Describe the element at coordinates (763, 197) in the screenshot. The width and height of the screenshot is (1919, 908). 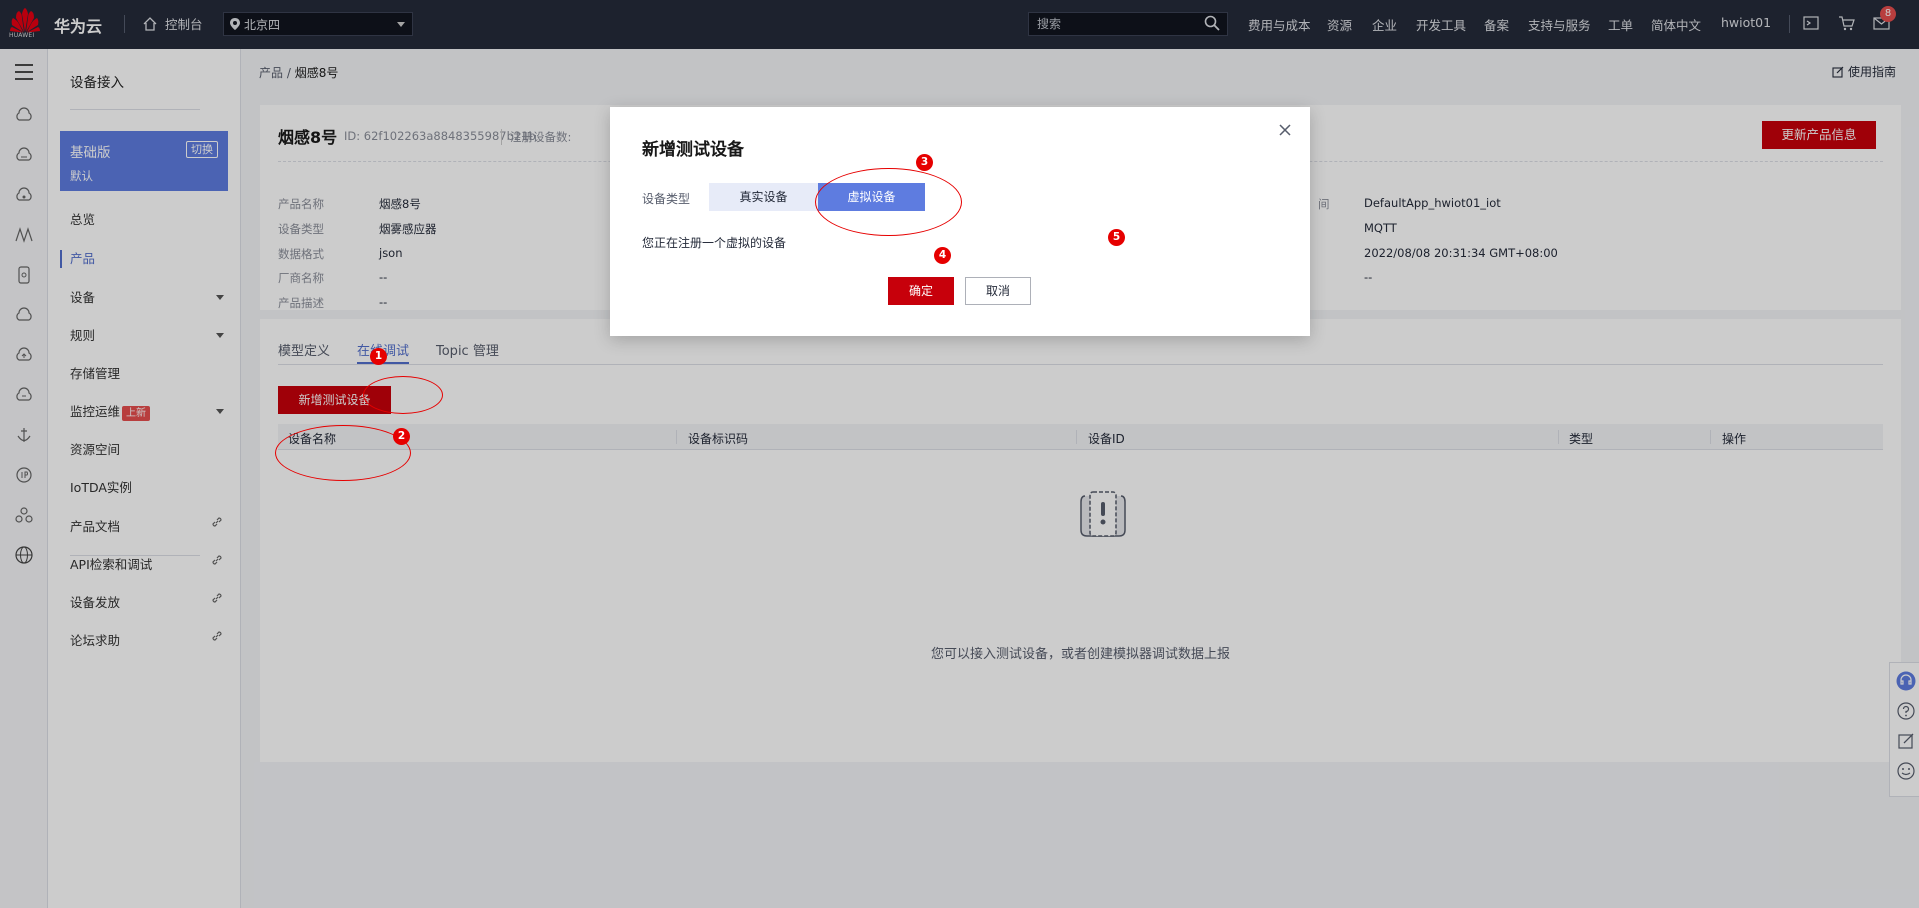
I see `real-device-option: 真实设备` at that location.